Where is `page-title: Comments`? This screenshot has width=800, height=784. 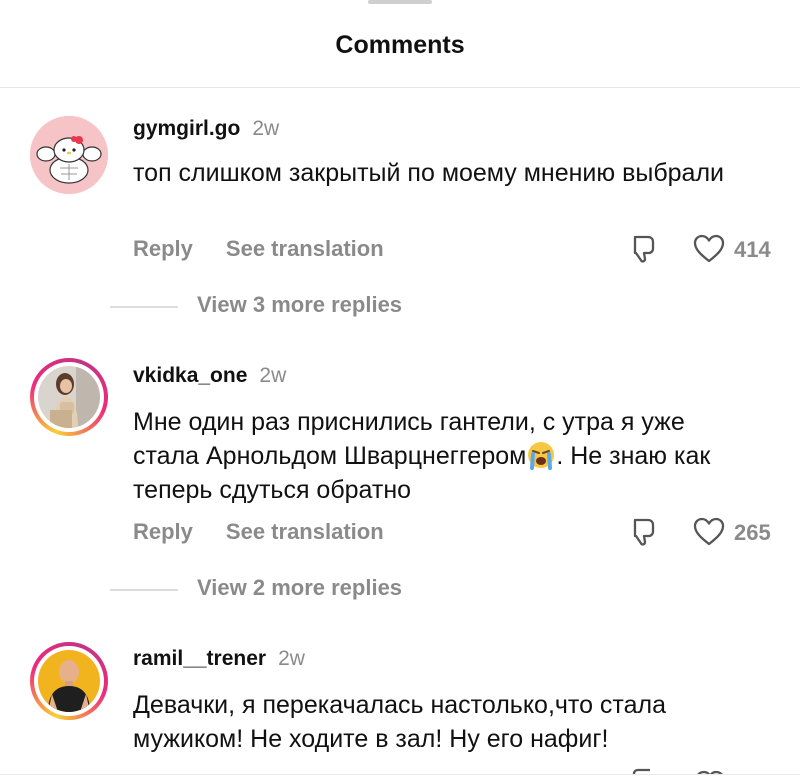
page-title: Comments is located at coordinates (400, 45).